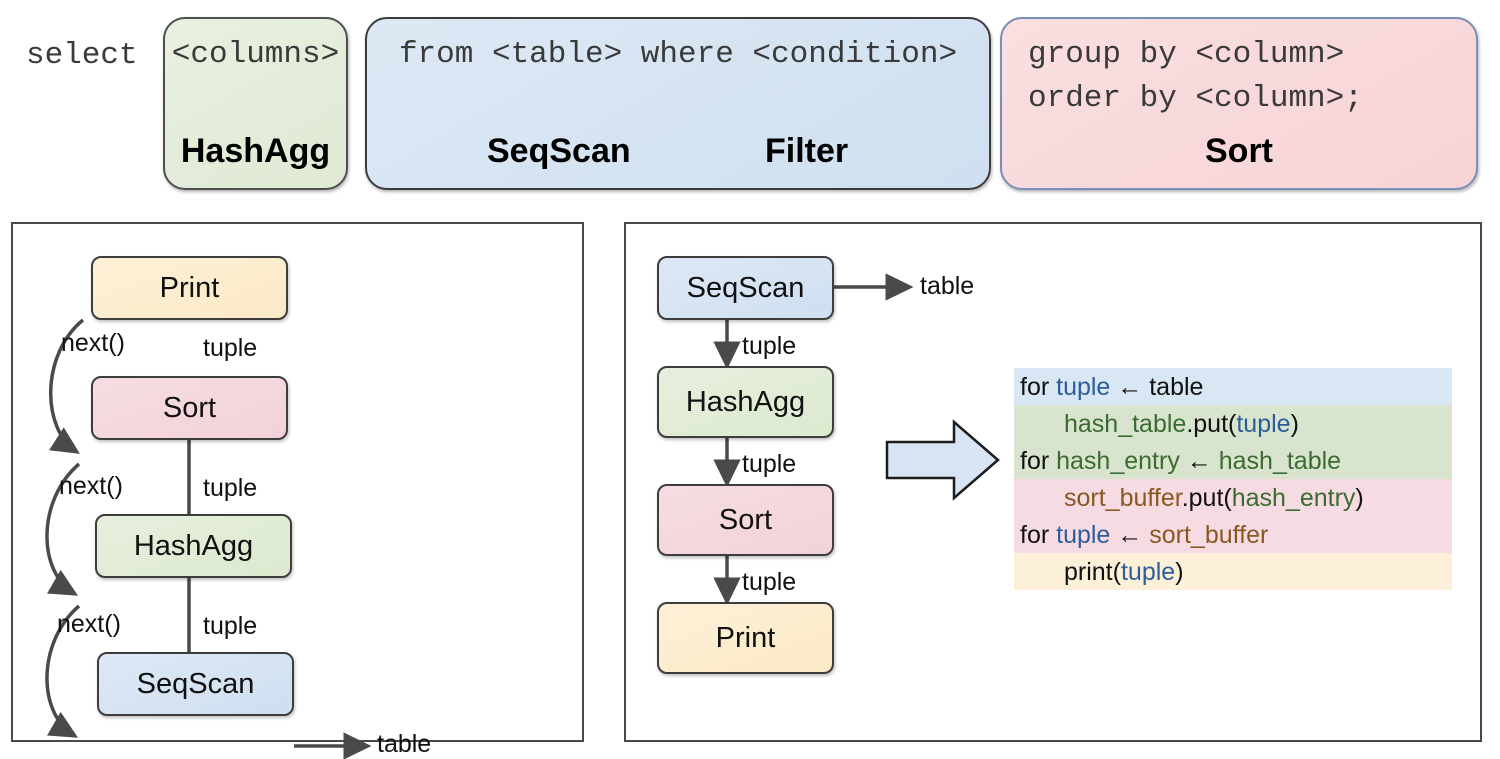 The image size is (1500, 759). What do you see at coordinates (91, 486) in the screenshot?
I see `edge-label-next-2: next()` at bounding box center [91, 486].